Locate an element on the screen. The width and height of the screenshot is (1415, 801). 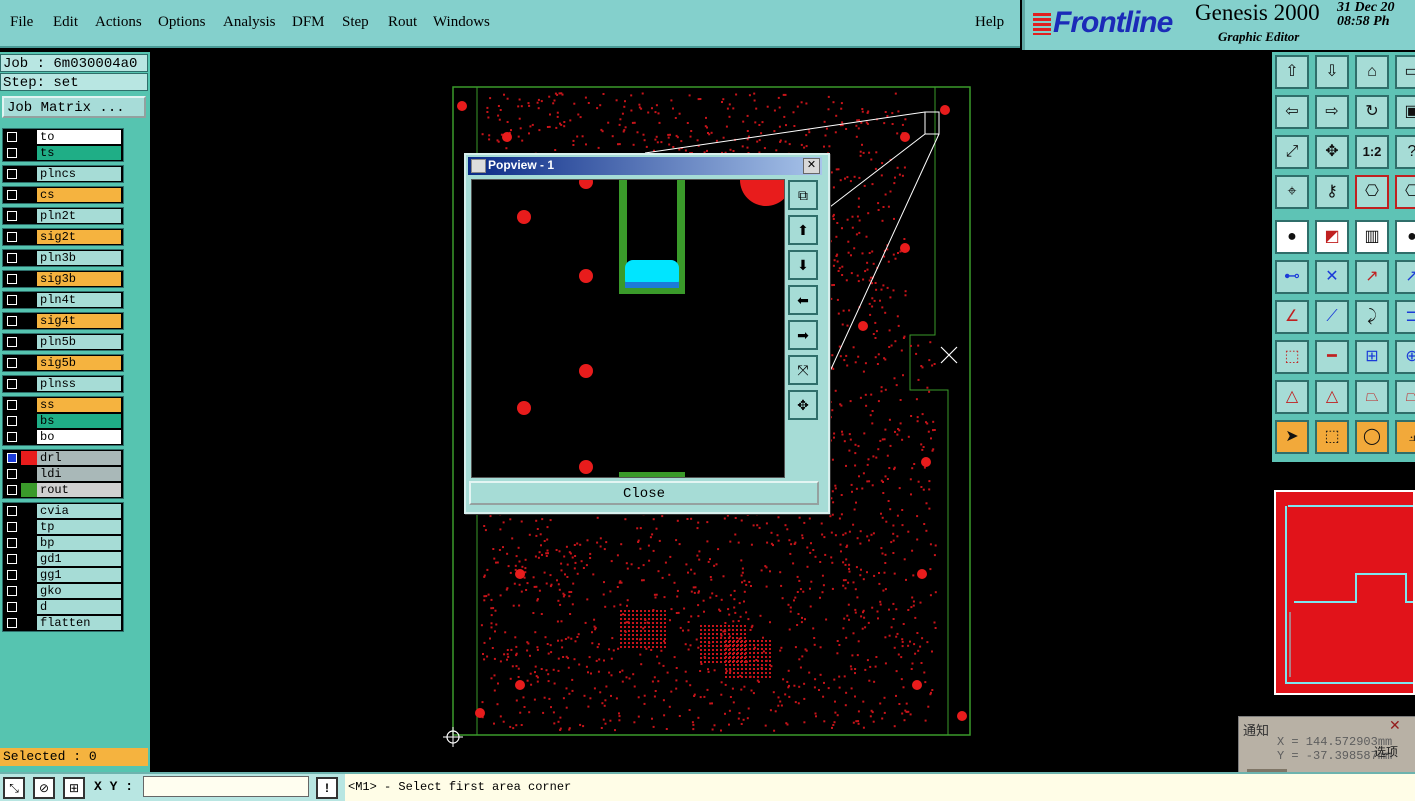
select-poly-icon: ⟓ is located at coordinates (1405, 437).